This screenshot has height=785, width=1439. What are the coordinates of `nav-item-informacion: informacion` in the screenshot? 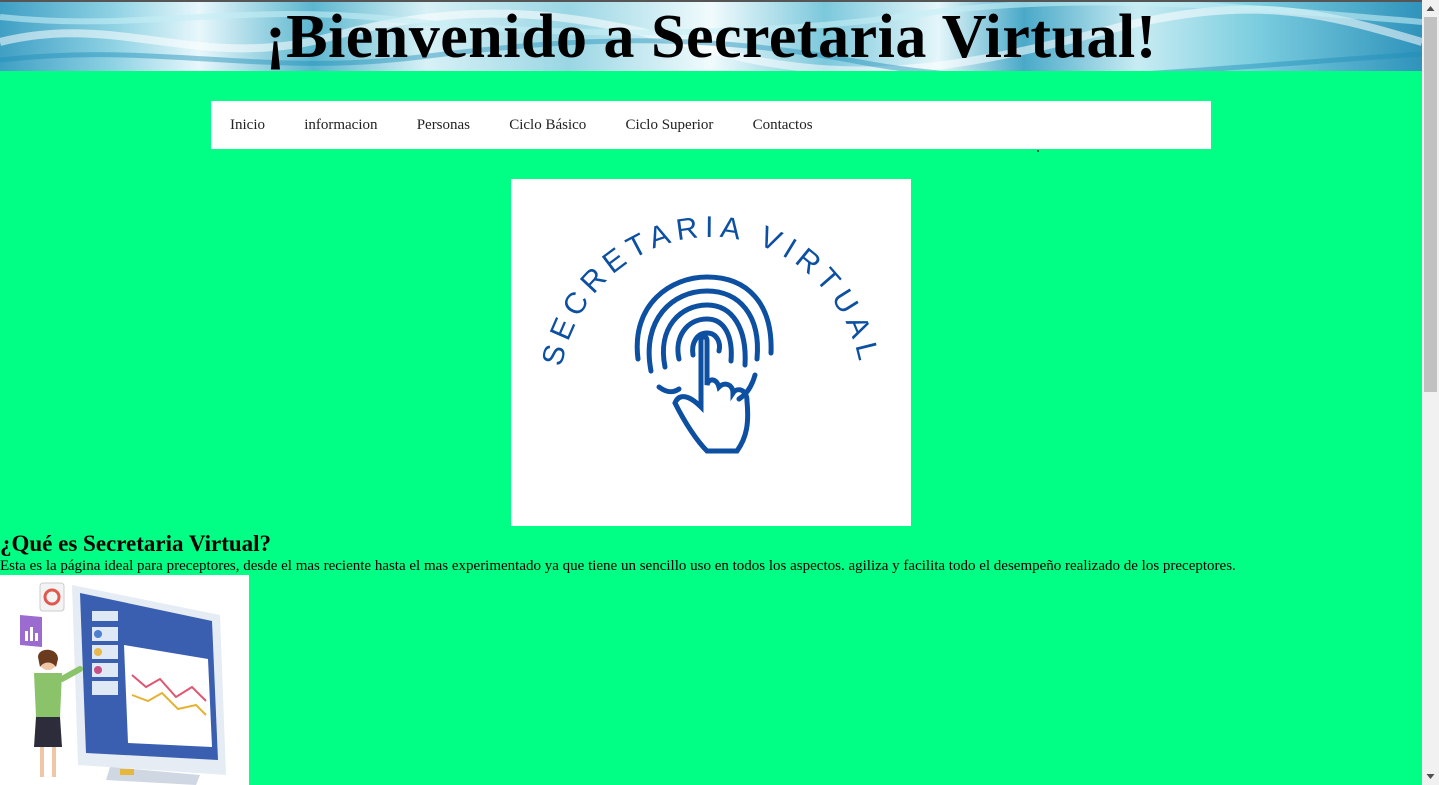 It's located at (341, 125).